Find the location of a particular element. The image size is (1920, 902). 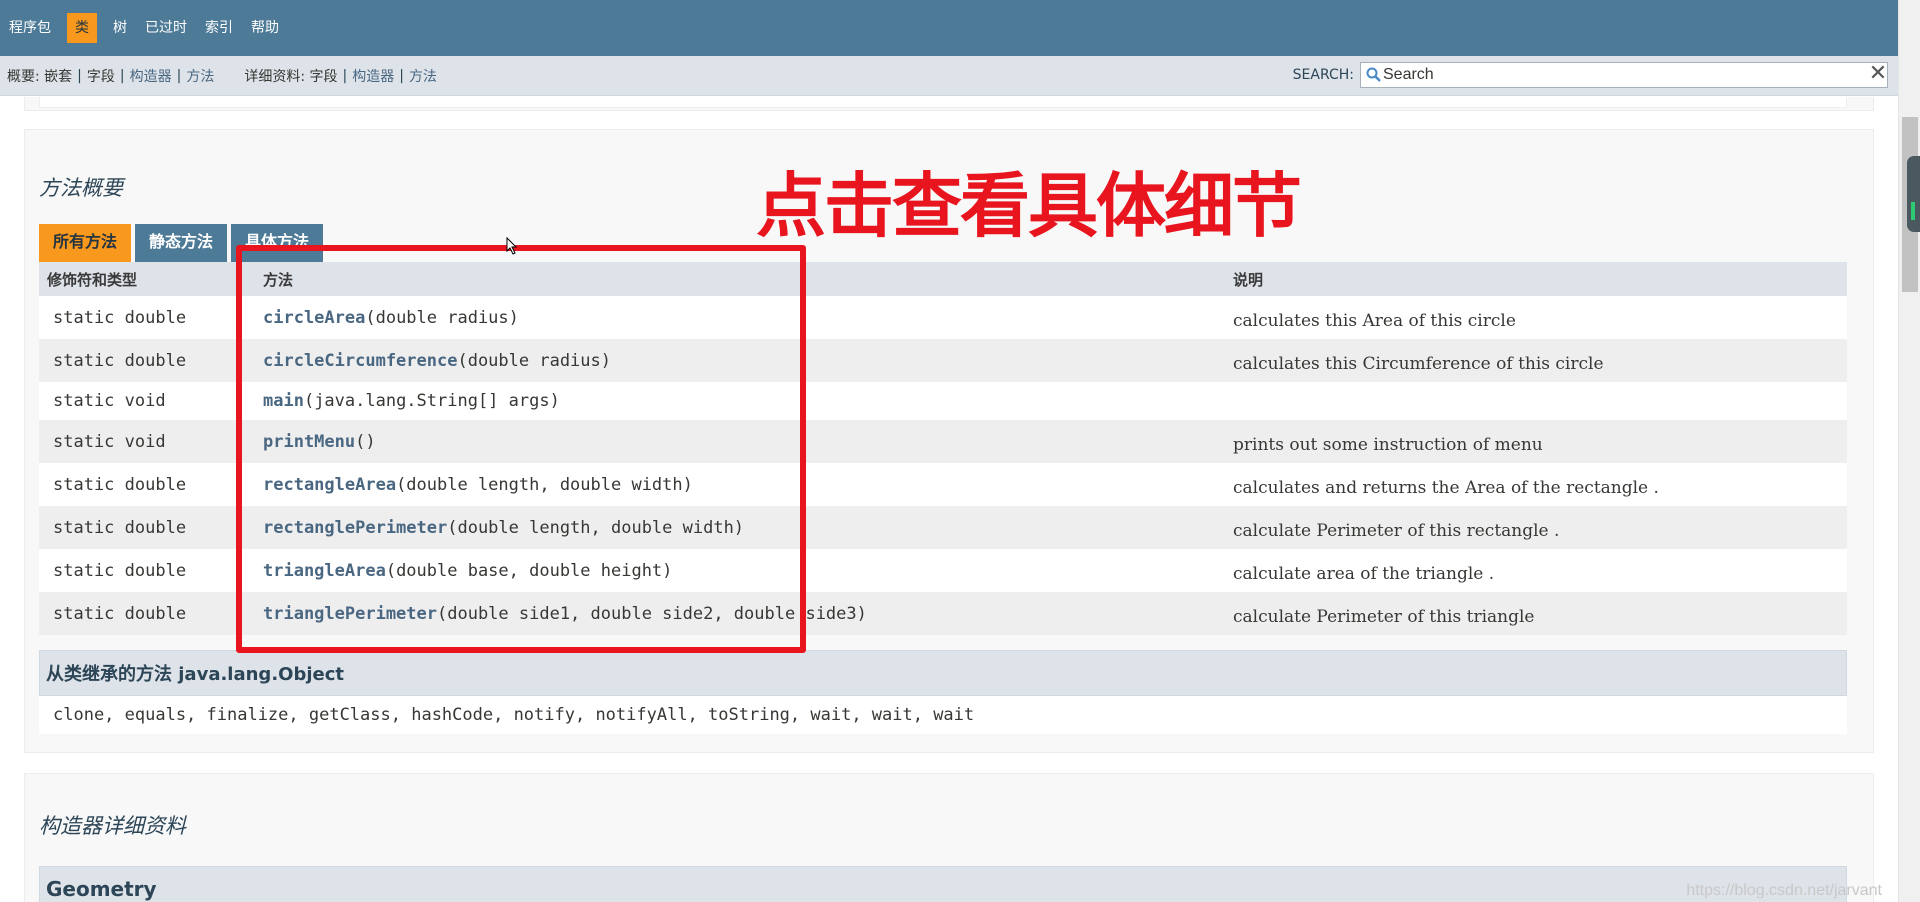

top-navigation-bar: 程序包 类 树 已过时 索引 帮助 is located at coordinates (949, 28).